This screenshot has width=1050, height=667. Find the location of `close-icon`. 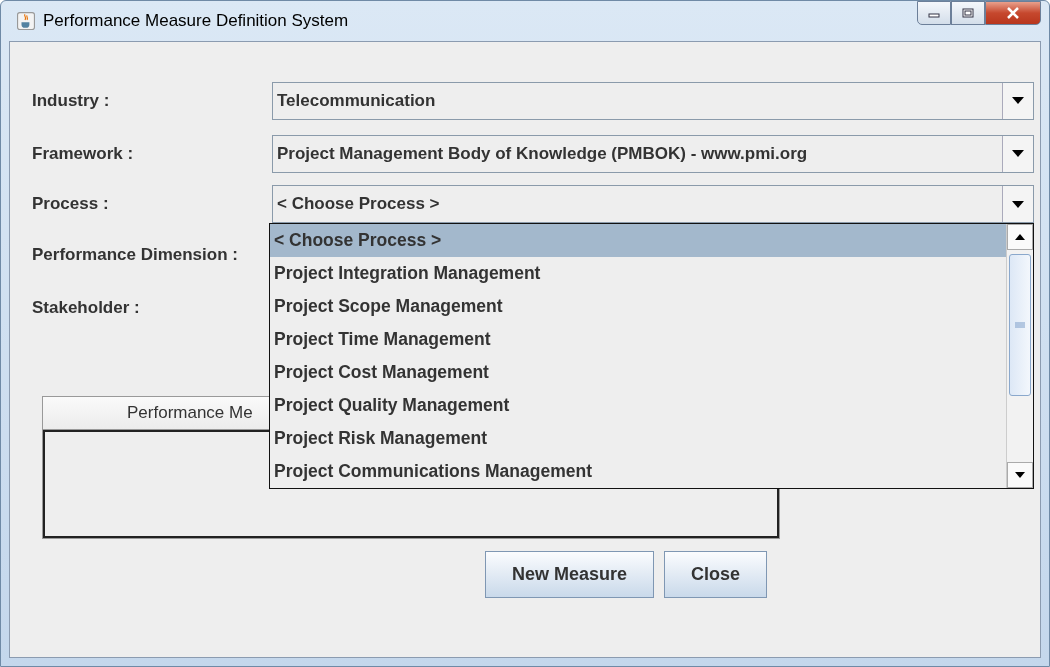

close-icon is located at coordinates (1013, 13).